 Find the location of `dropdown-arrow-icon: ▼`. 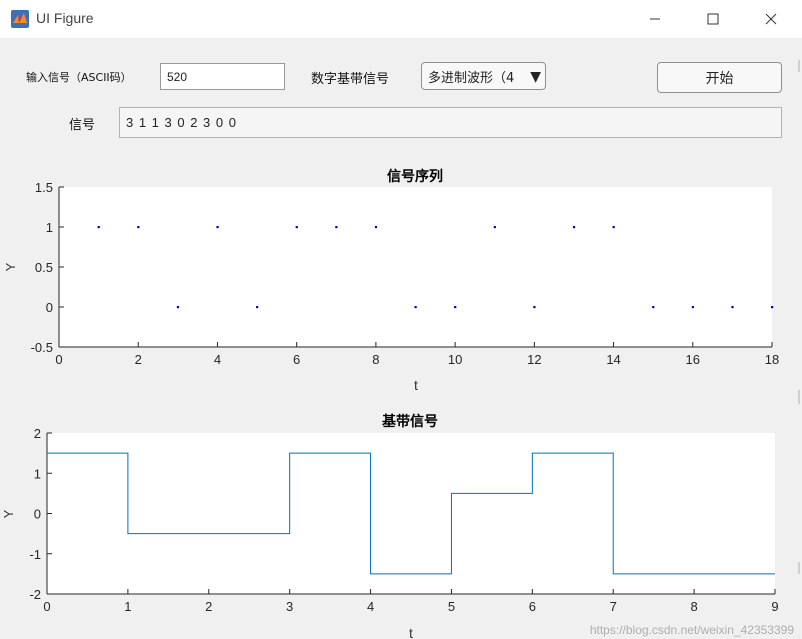

dropdown-arrow-icon: ▼ is located at coordinates (535, 77).